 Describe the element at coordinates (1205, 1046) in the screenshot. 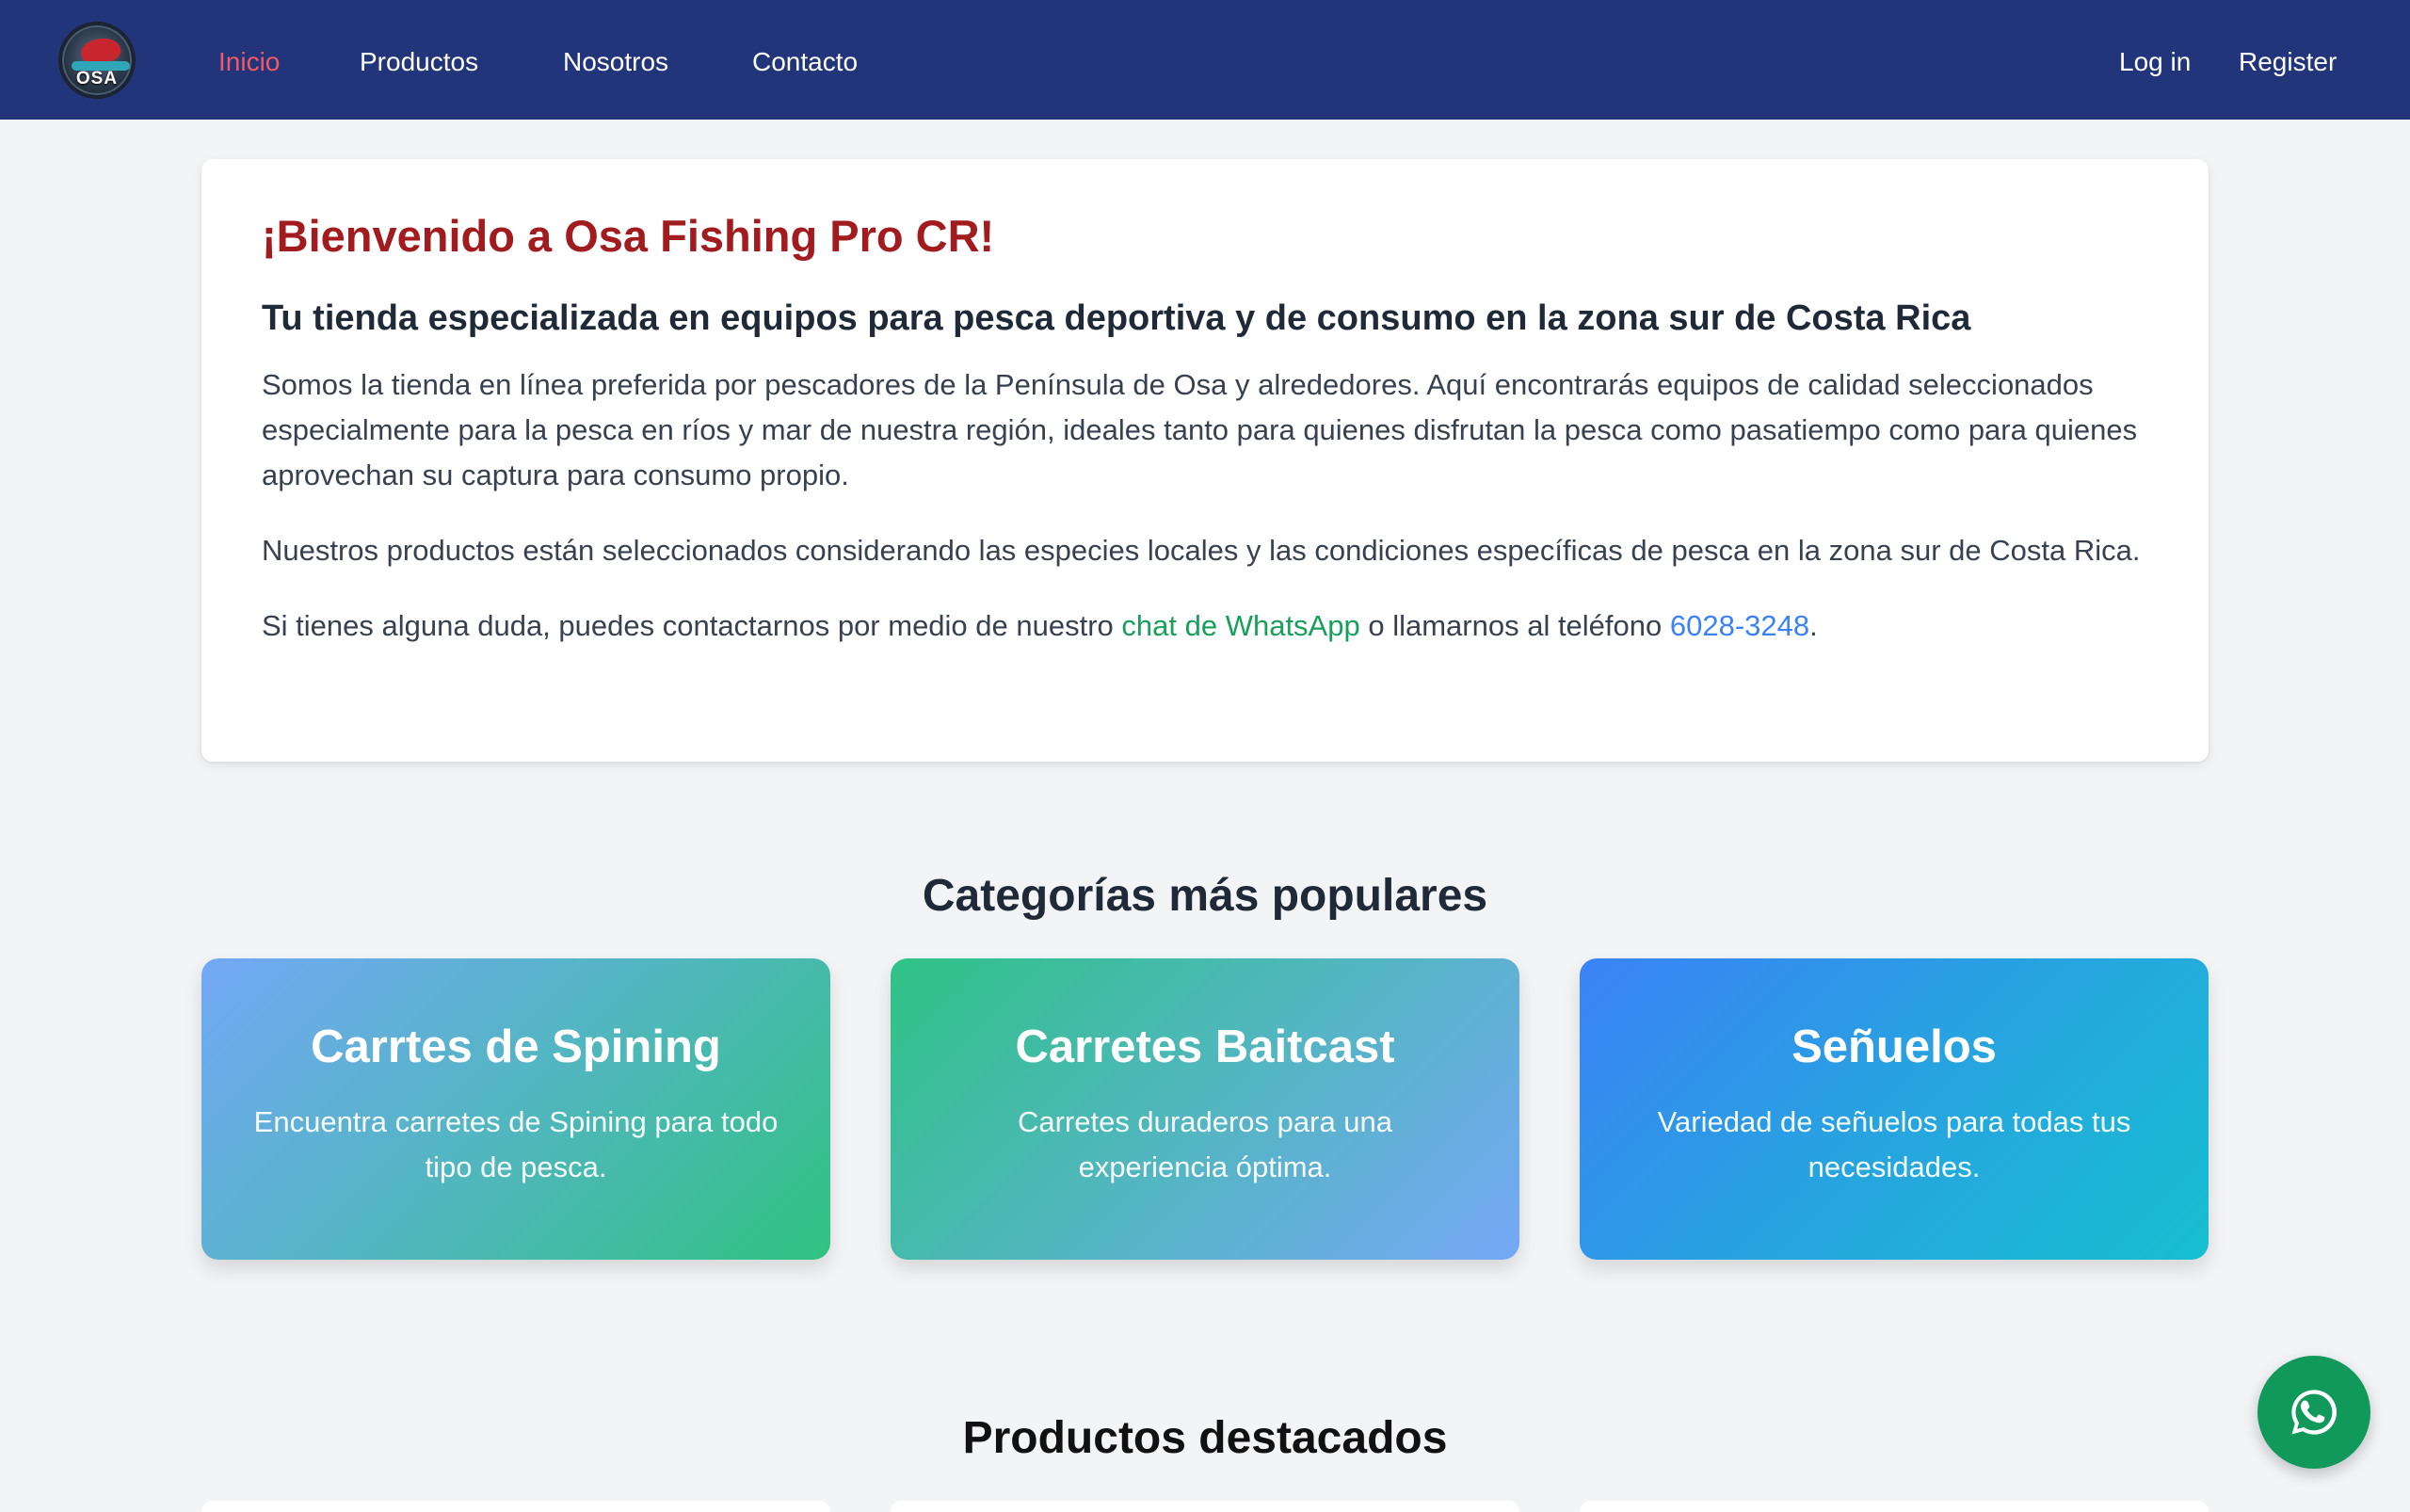

I see `category-name: Carretes Baitcast` at that location.